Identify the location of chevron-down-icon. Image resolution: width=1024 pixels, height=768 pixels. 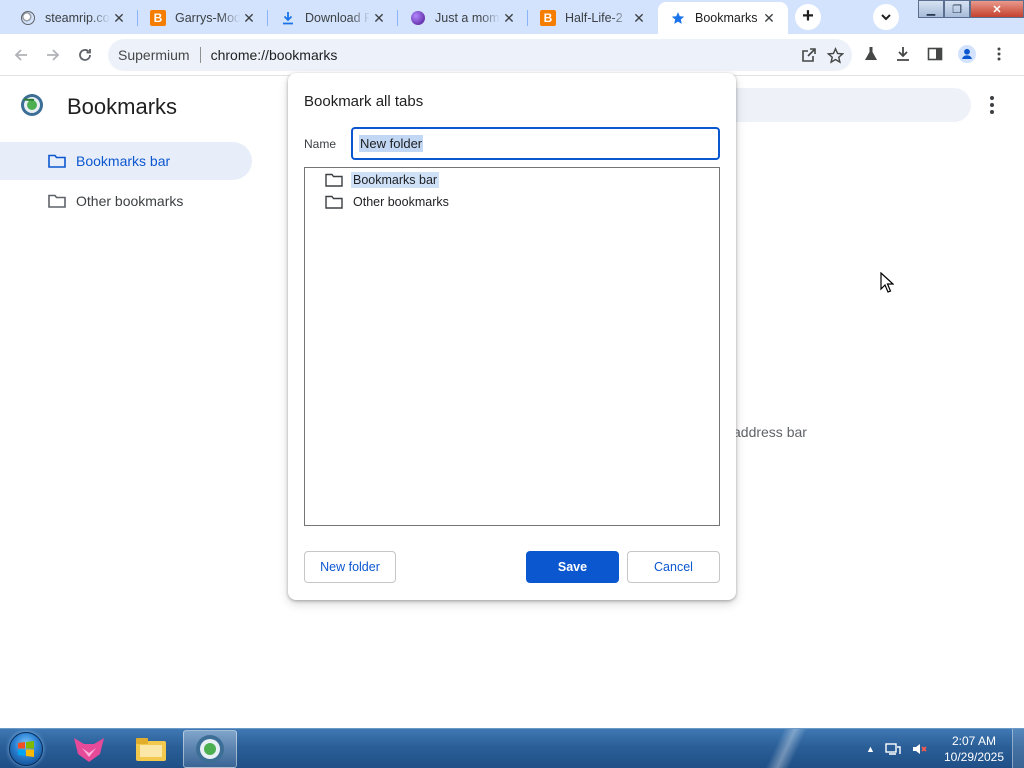
(886, 17).